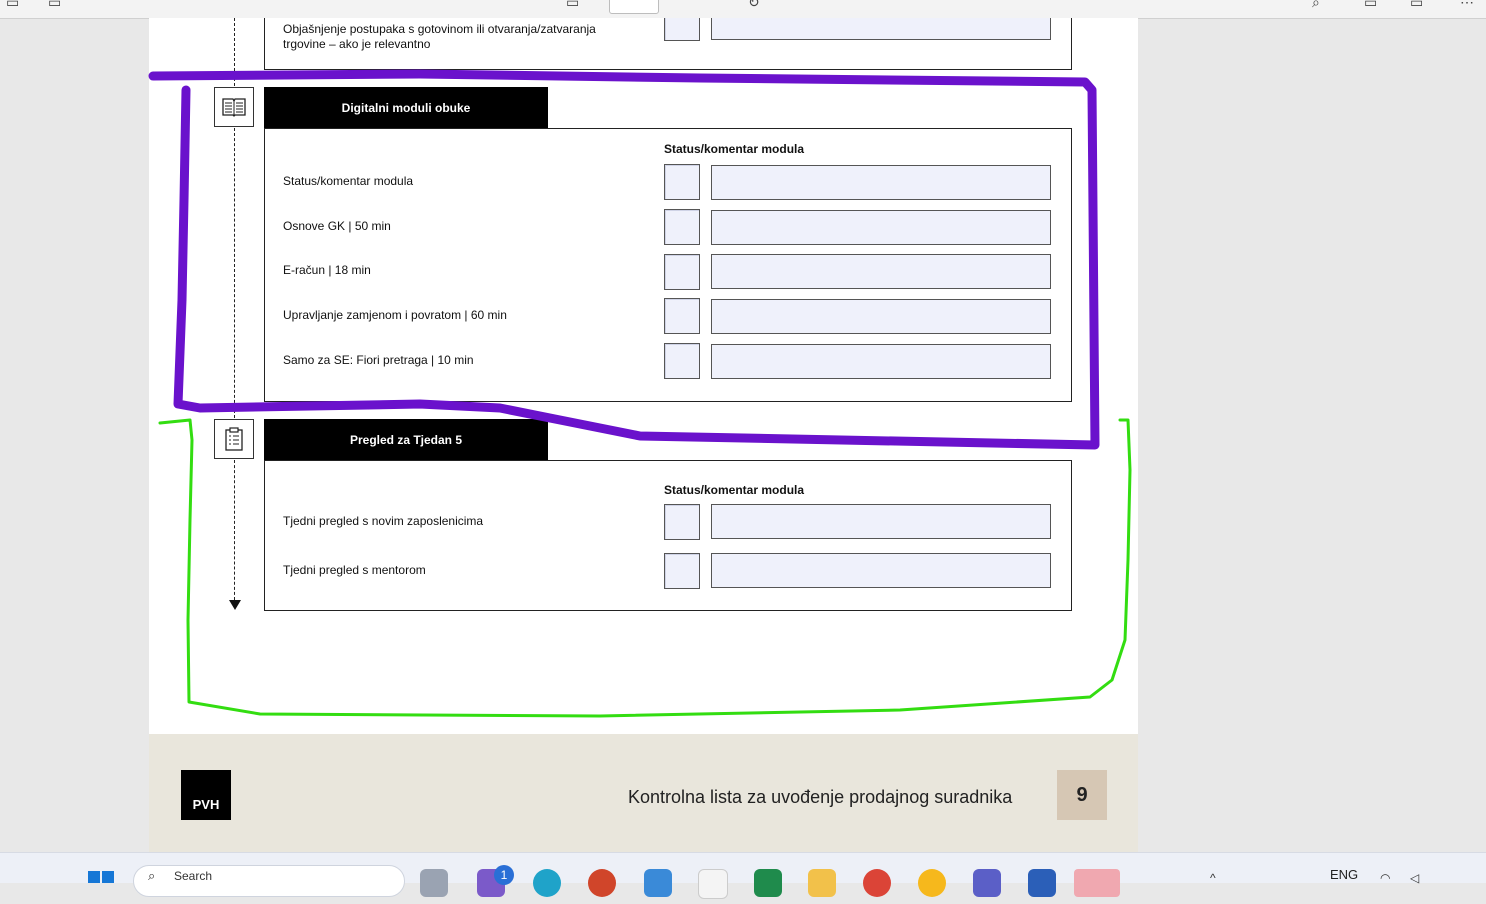 This screenshot has width=1486, height=904. Describe the element at coordinates (743, 9) in the screenshot. I see `pdf-viewer-toolbar: ▭ ▭ ▭ ↻ ⌕ ▭ ▭ ⋯` at that location.